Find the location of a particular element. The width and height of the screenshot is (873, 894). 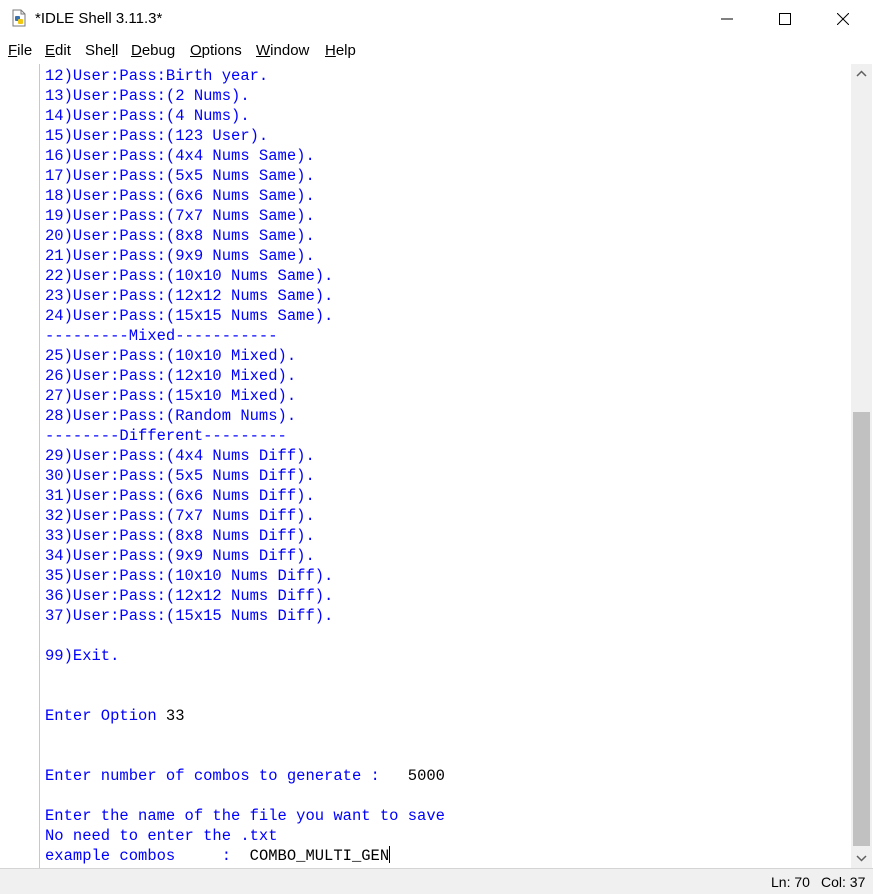

vertical-scrollbar is located at coordinates (861, 466).